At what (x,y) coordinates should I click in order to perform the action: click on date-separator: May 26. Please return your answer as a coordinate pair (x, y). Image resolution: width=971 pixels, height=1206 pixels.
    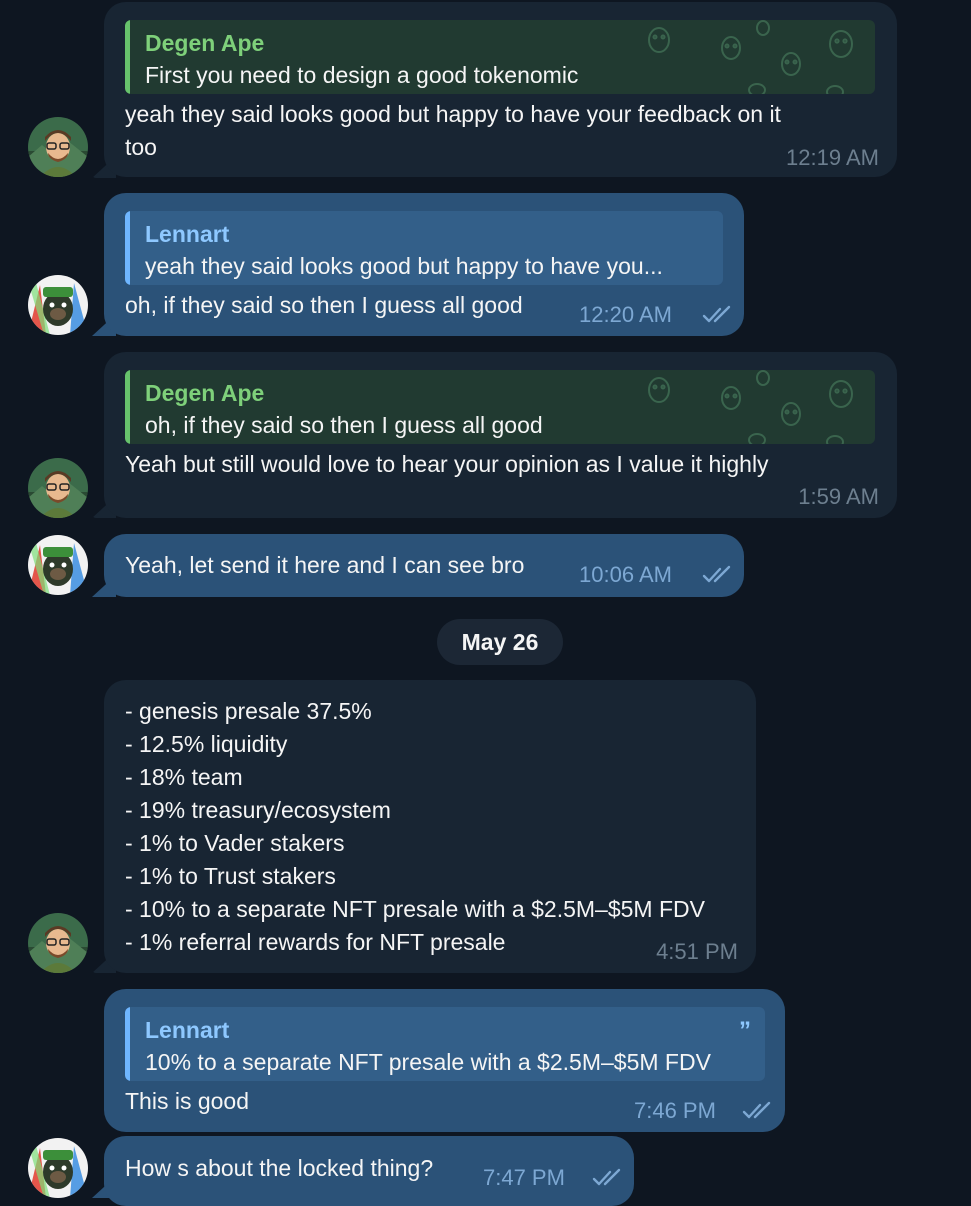
    Looking at the image, I should click on (500, 642).